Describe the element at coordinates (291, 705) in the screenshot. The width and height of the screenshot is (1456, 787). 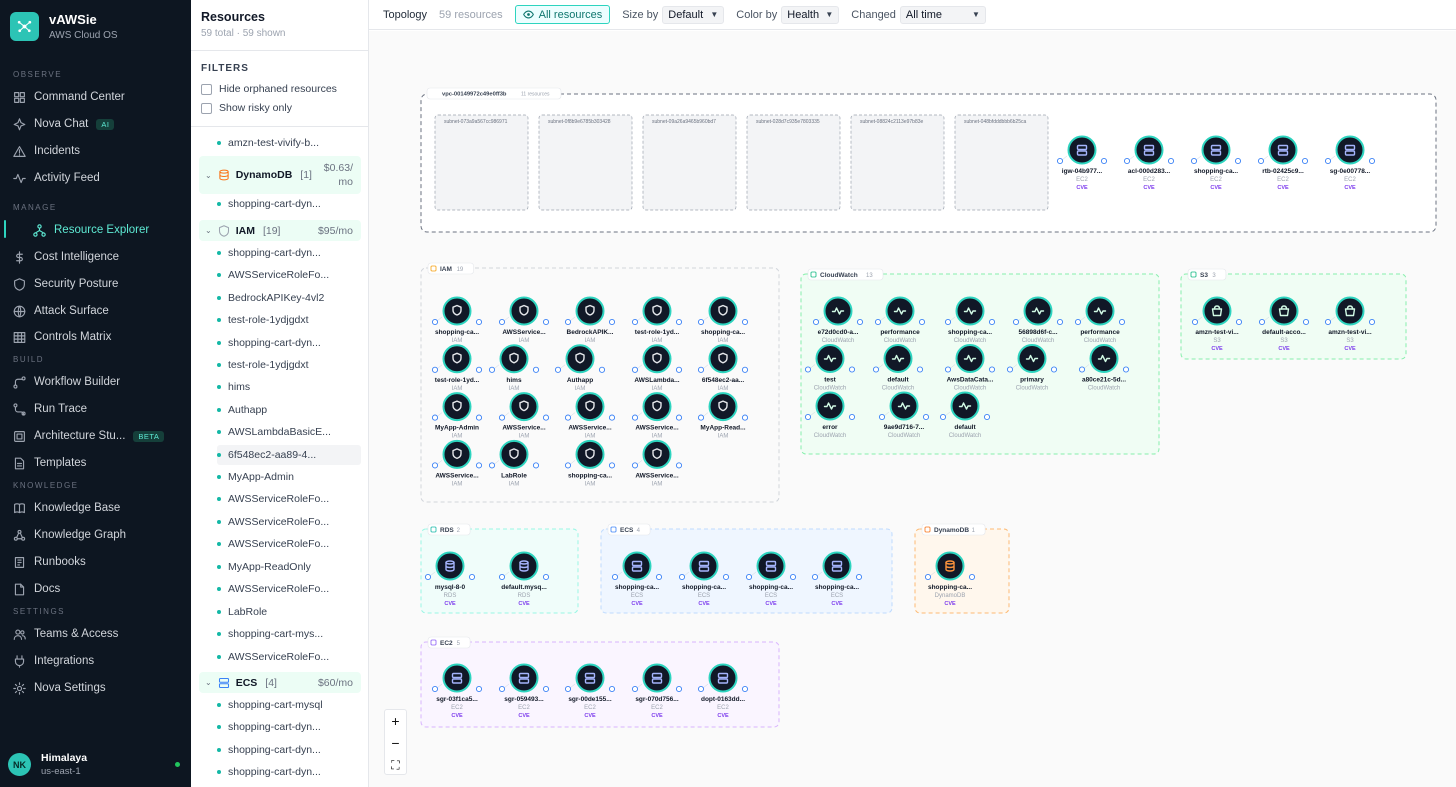
I see `resource-list-item: shopping-cart-mysql` at that location.